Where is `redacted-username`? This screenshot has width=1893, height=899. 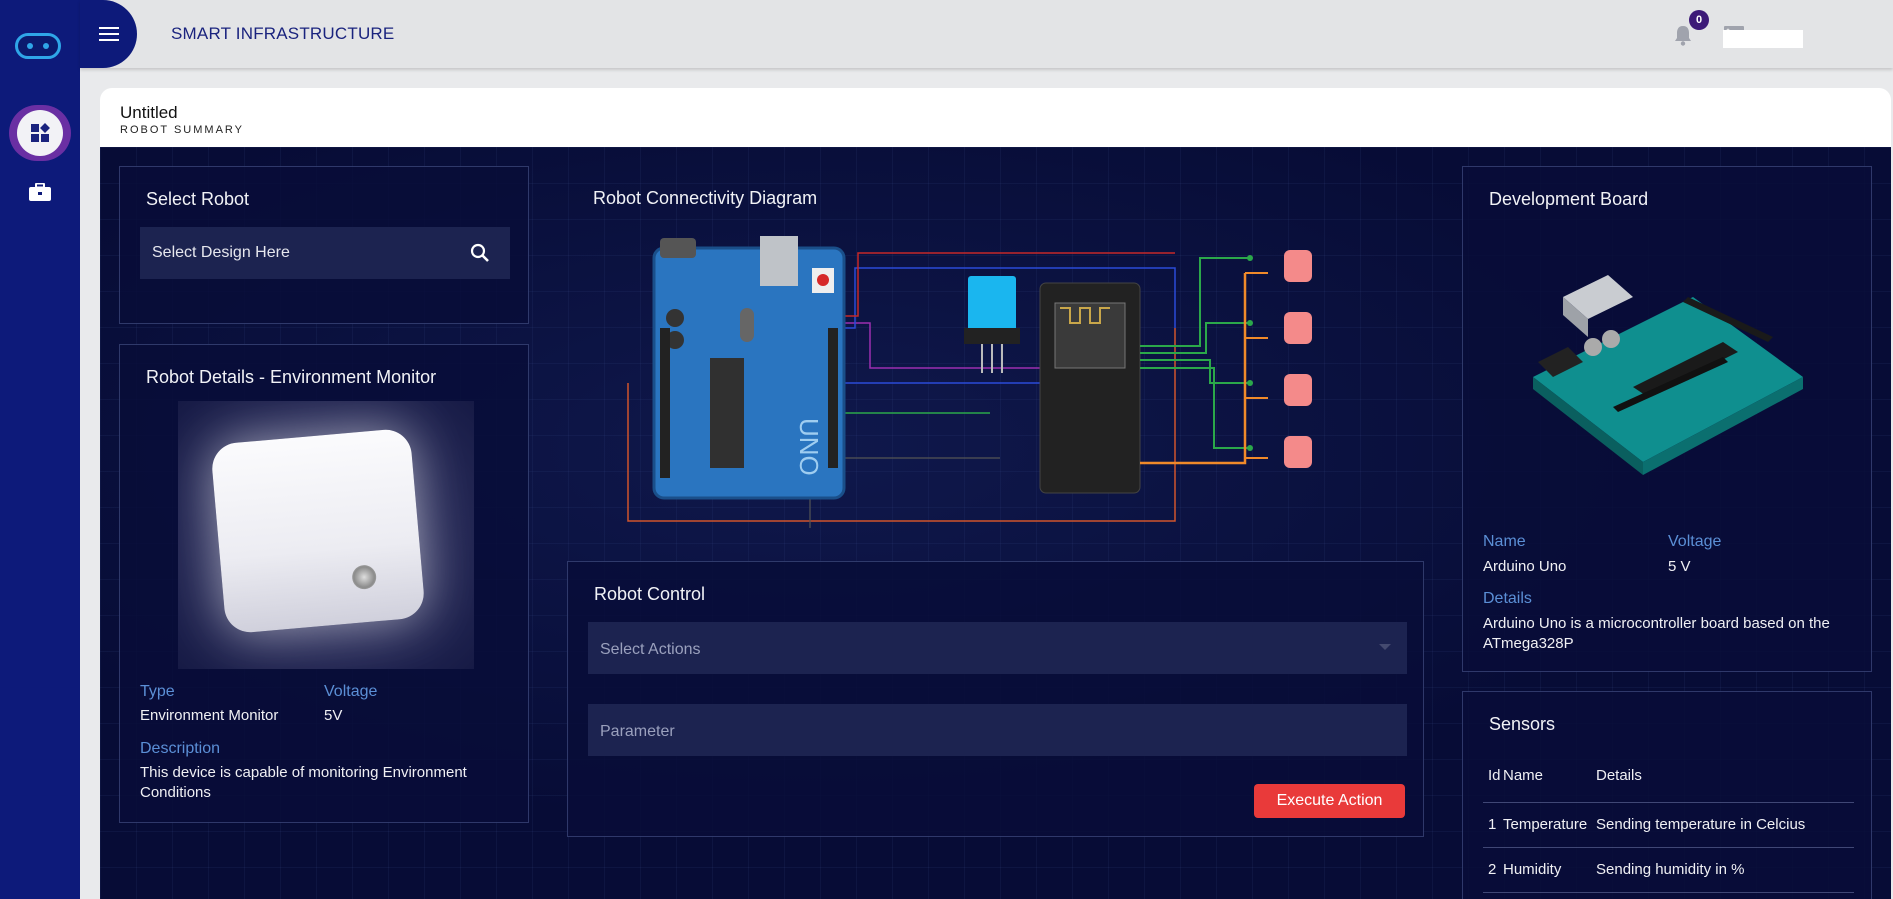 redacted-username is located at coordinates (1763, 39).